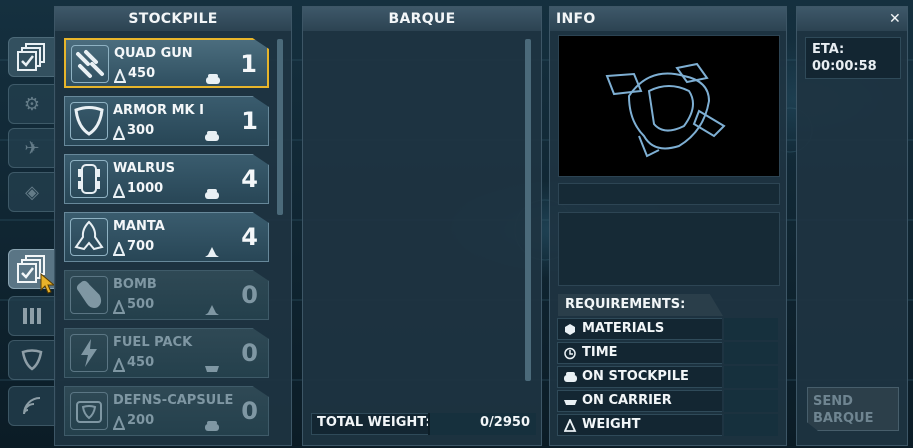 This screenshot has height=448, width=913. Describe the element at coordinates (895, 19) in the screenshot. I see `close-icon: ✕` at that location.